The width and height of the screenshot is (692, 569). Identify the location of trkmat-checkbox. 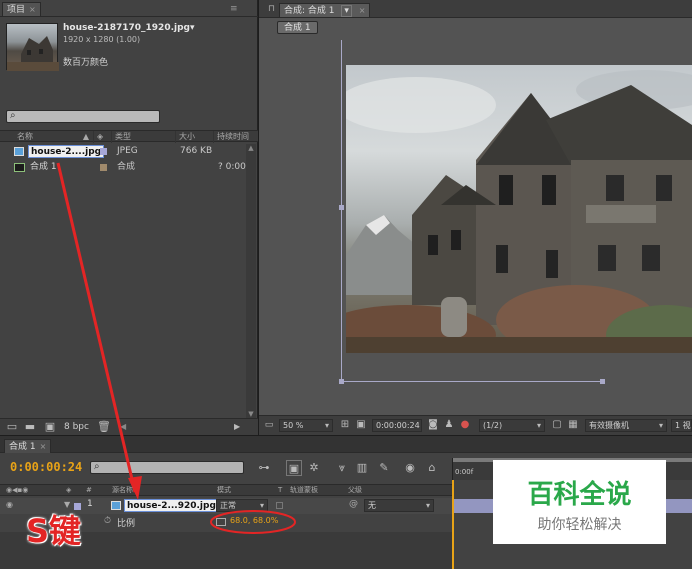
(279, 505).